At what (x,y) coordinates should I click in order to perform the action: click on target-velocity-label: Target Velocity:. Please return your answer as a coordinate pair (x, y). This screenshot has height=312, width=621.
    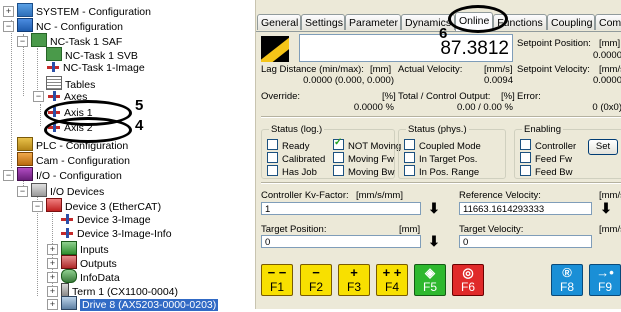
    Looking at the image, I should click on (491, 229).